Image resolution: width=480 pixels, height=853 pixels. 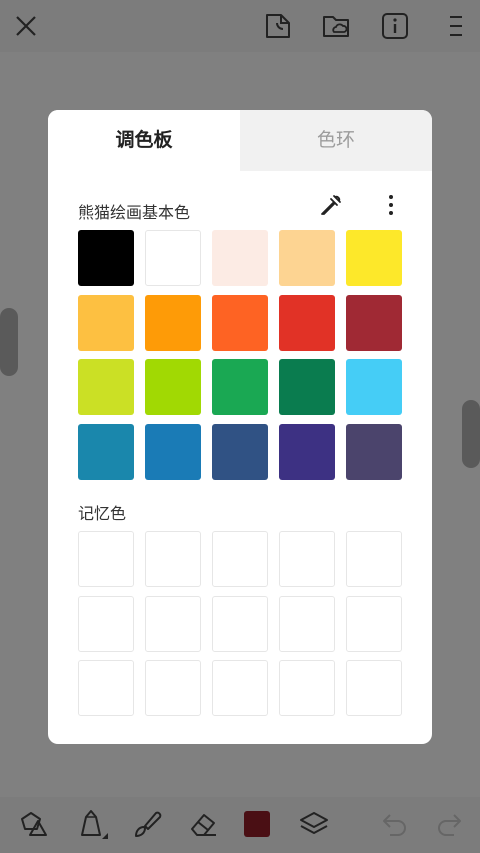 I want to click on basic-colors-label: 熊猫绘画基本色, so click(x=134, y=212).